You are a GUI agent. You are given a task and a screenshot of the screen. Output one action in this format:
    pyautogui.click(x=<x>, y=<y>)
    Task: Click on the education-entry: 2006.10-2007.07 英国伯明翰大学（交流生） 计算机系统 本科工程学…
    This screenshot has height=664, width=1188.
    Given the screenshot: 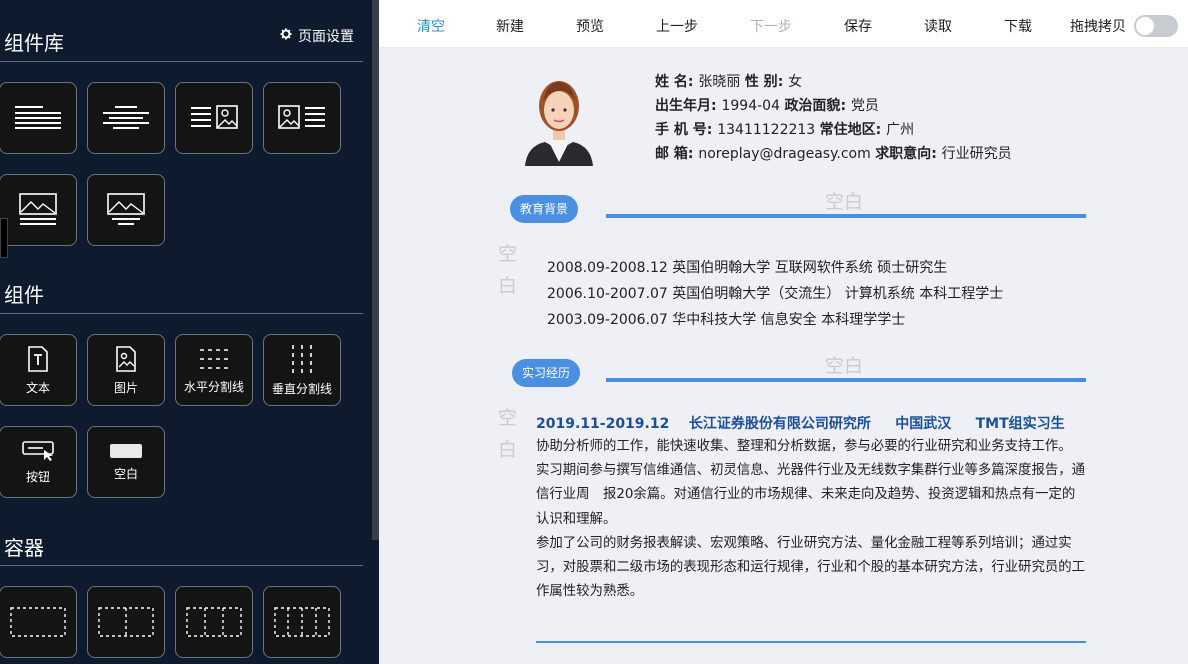 What is the action you would take?
    pyautogui.click(x=775, y=293)
    